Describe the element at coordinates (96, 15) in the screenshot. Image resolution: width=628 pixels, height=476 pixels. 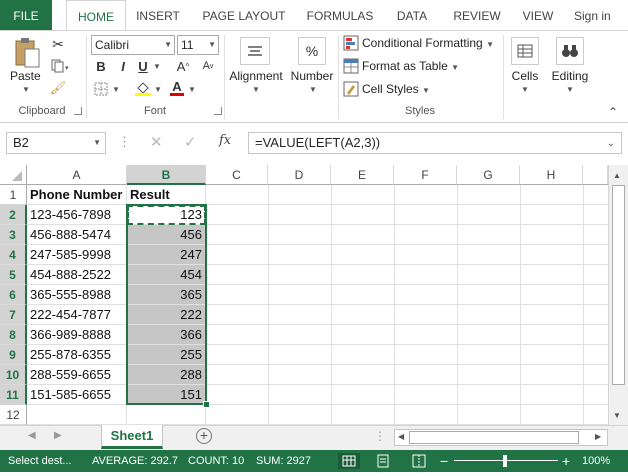
I see `tab-home: HOME` at that location.